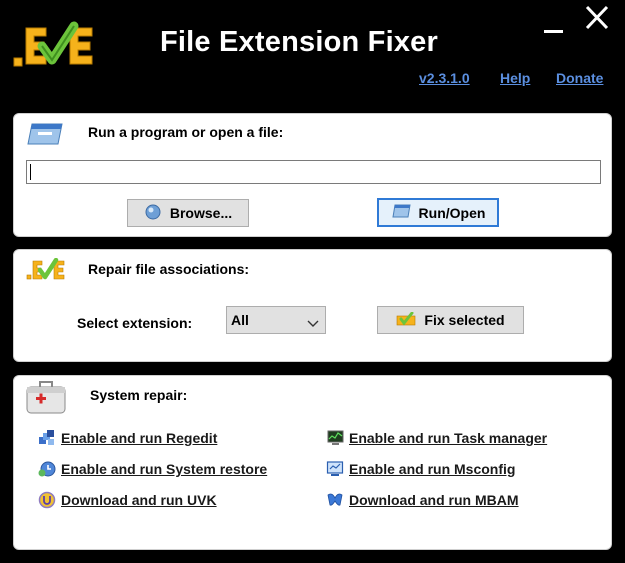  I want to click on mbam-label: Download and run MBAM, so click(434, 500).